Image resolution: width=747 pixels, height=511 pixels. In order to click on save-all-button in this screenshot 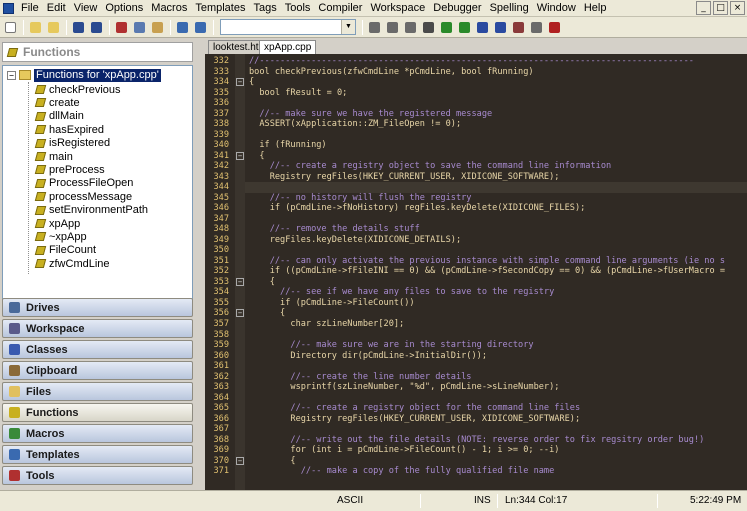, I will do `click(96, 27)`.